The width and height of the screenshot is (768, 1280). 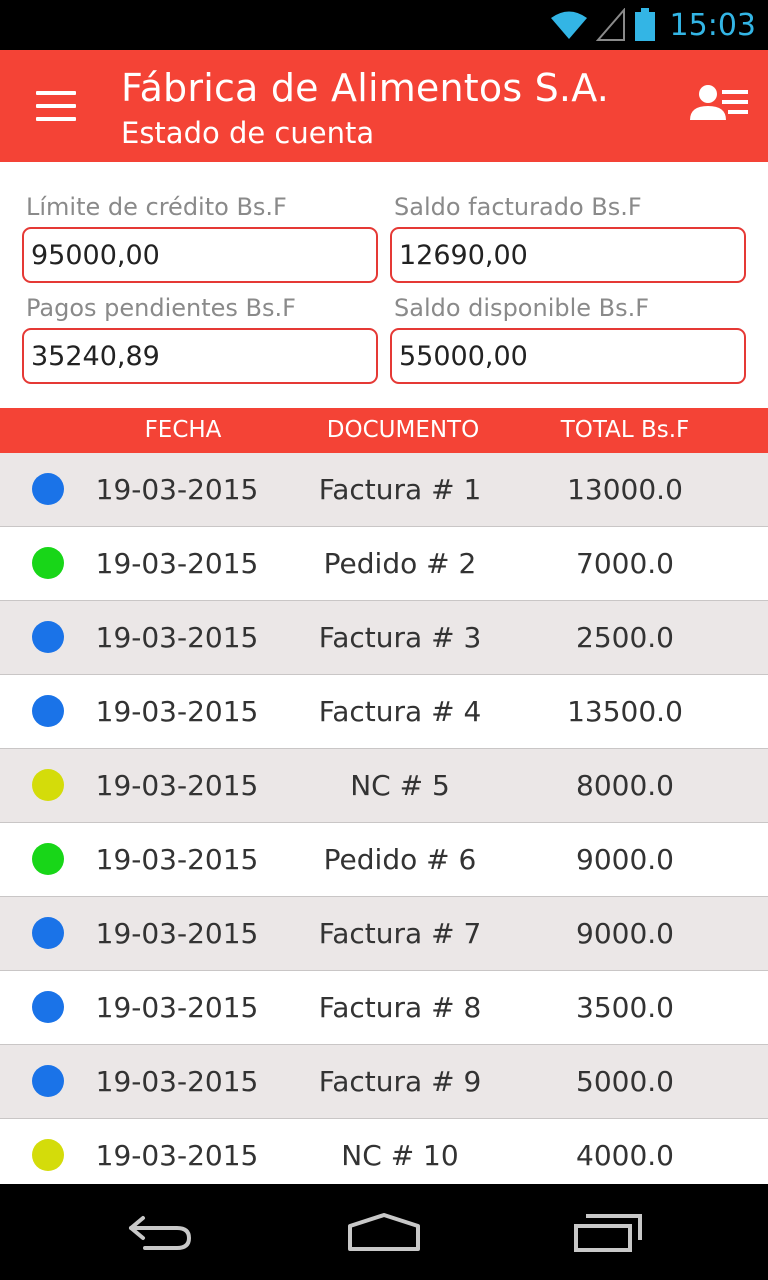 I want to click on row-document: Pedido # 2, so click(x=400, y=563).